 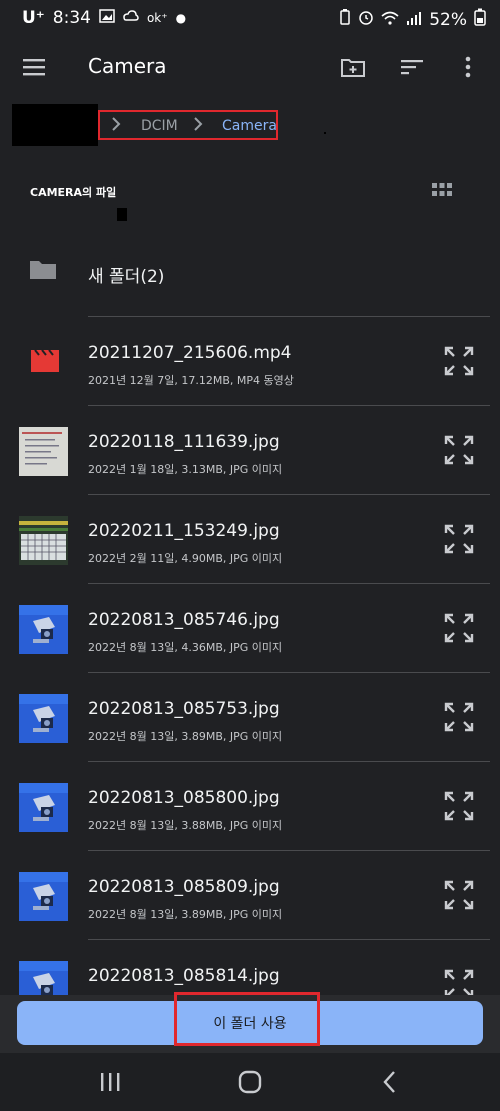 I want to click on sort-icon, so click(x=412, y=67).